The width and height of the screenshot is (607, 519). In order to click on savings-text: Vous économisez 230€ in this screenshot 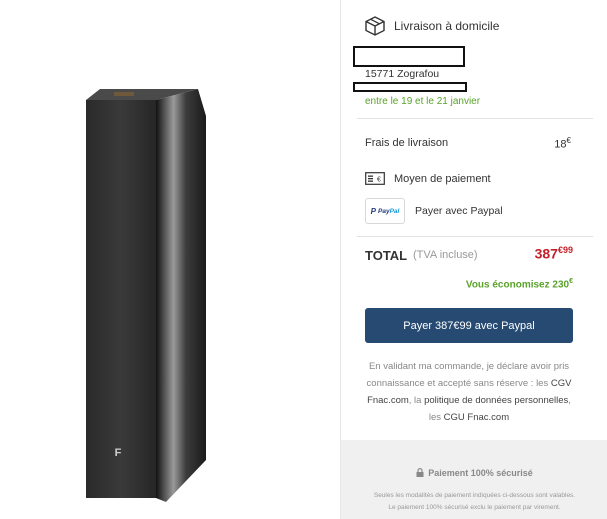, I will do `click(519, 284)`.